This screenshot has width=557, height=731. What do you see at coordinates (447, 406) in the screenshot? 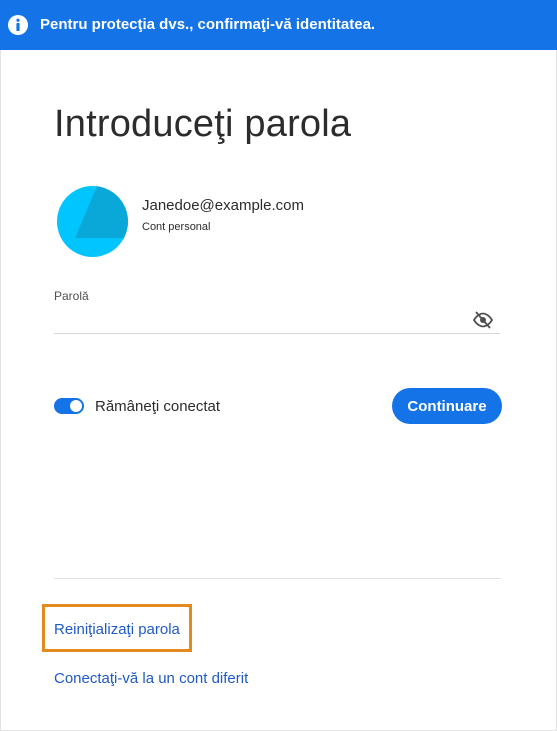
I see `continue-button: Continuare` at bounding box center [447, 406].